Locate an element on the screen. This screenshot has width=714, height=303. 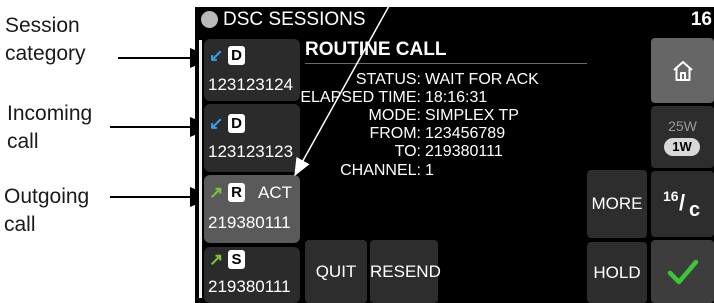
more-button: MORE is located at coordinates (617, 204).